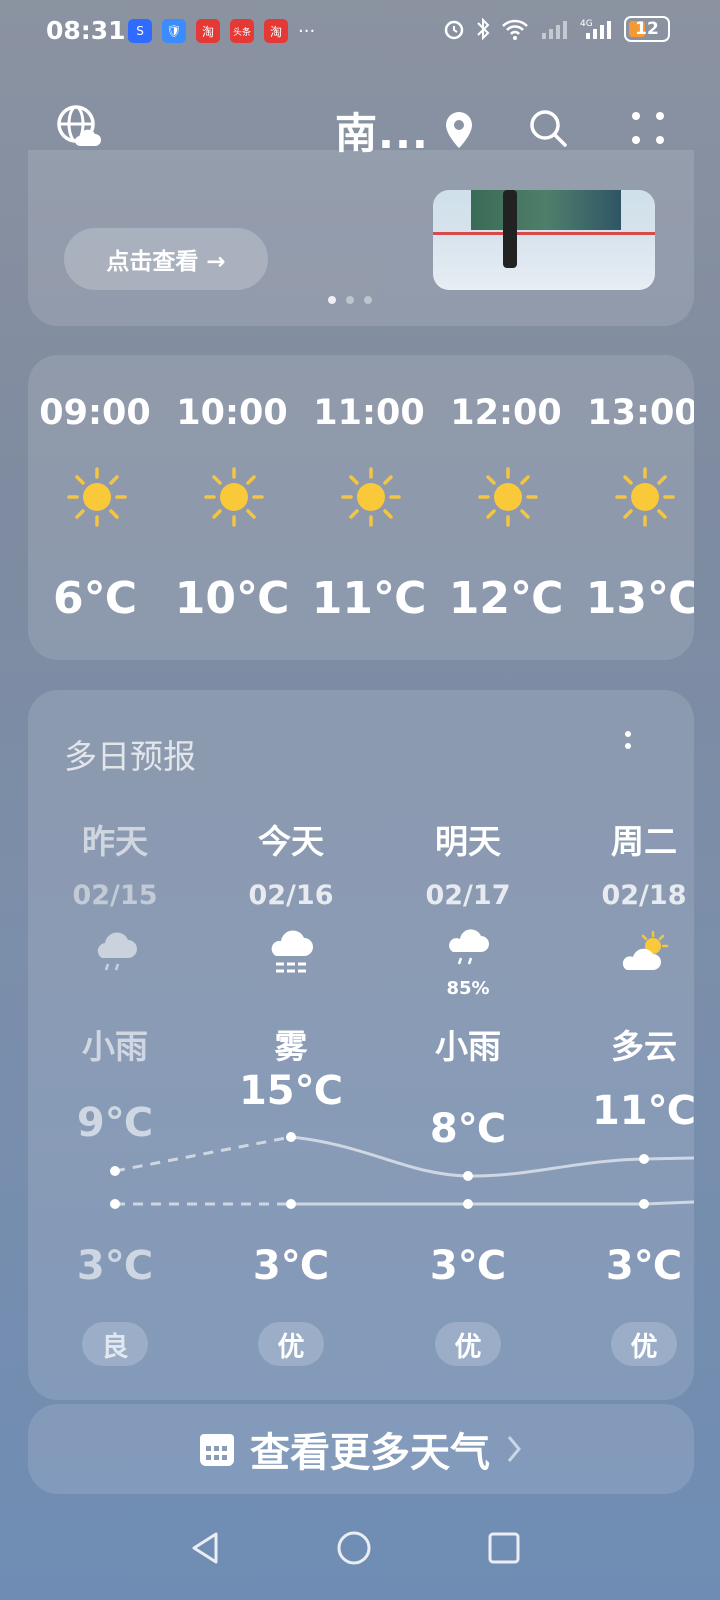 Image resolution: width=720 pixels, height=1600 pixels. I want to click on day-date: 02/18, so click(644, 895).